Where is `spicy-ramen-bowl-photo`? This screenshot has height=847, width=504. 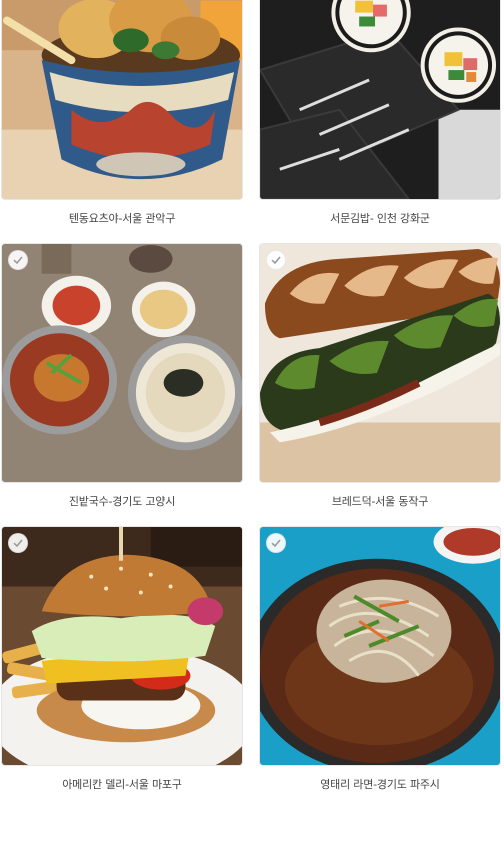 spicy-ramen-bowl-photo is located at coordinates (380, 646).